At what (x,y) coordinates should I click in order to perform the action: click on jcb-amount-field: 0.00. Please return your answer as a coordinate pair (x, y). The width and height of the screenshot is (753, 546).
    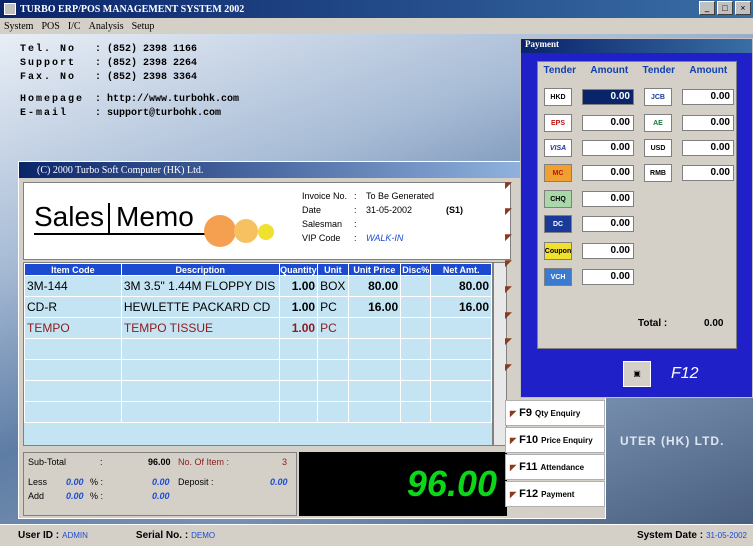
    Looking at the image, I should click on (708, 97).